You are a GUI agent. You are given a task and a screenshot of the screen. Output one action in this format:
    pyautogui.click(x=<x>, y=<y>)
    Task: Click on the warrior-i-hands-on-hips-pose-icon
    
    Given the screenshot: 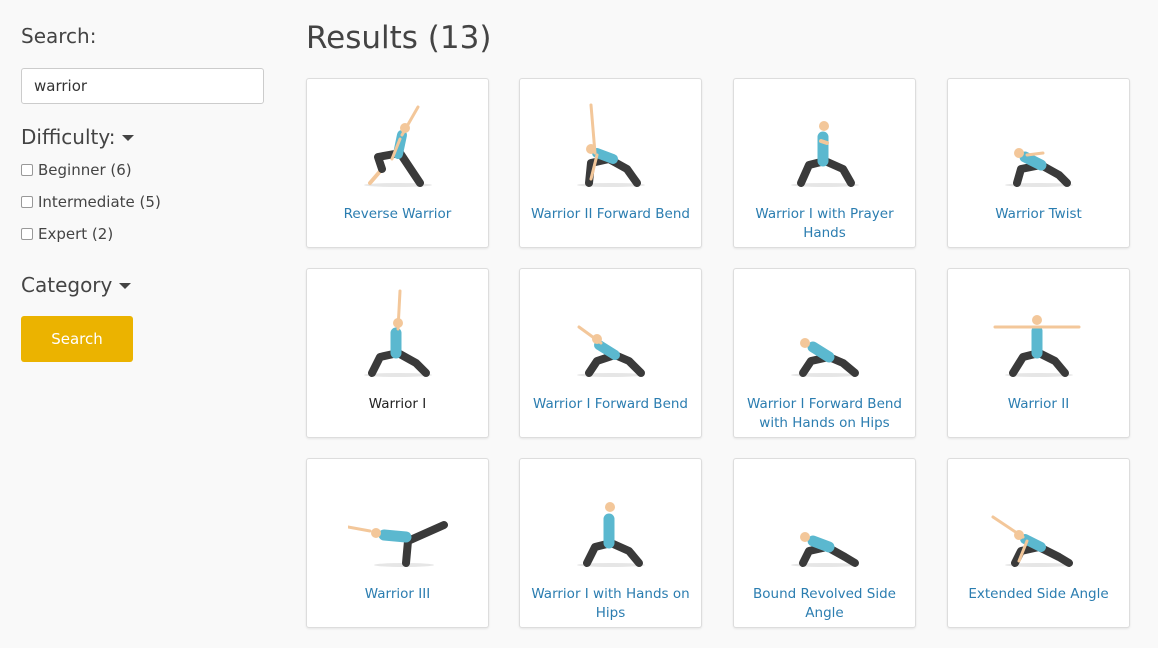 What is the action you would take?
    pyautogui.click(x=611, y=534)
    